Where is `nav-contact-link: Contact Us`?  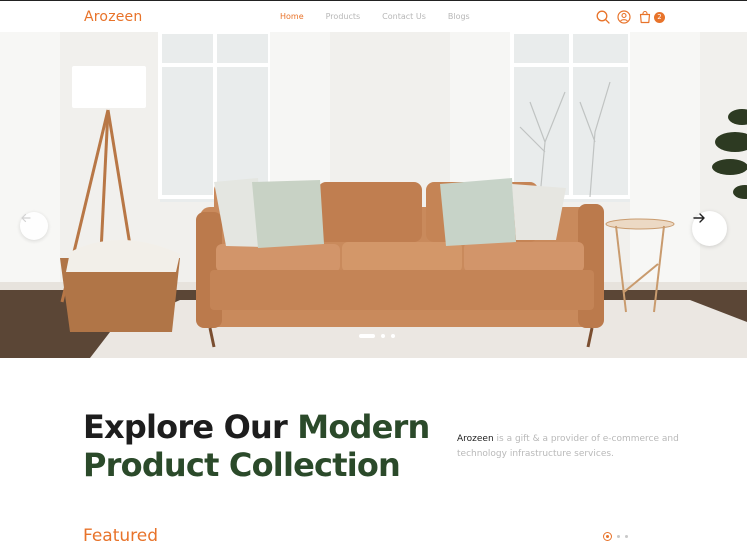
nav-contact-link: Contact Us is located at coordinates (404, 16).